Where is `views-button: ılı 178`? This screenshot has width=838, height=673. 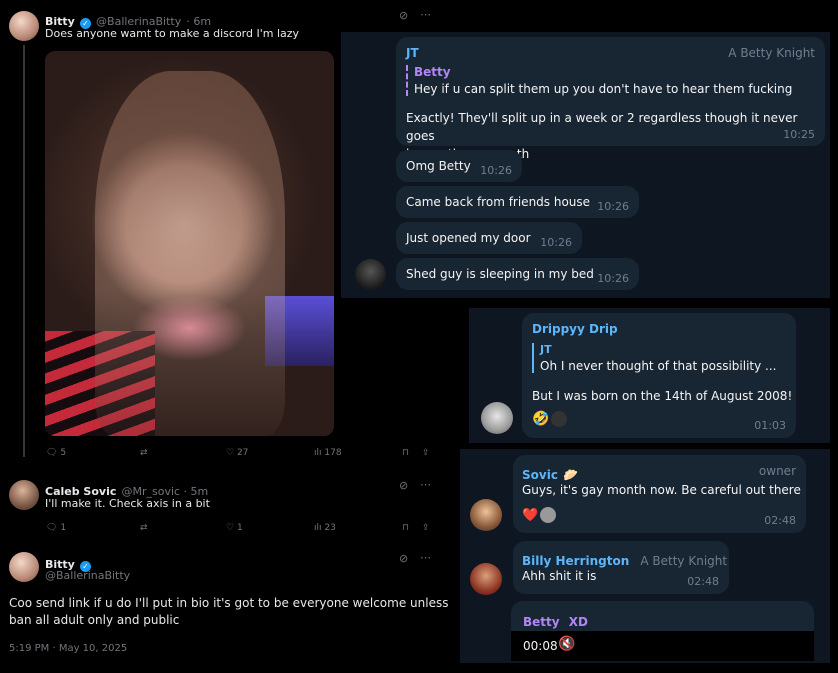 views-button: ılı 178 is located at coordinates (358, 453).